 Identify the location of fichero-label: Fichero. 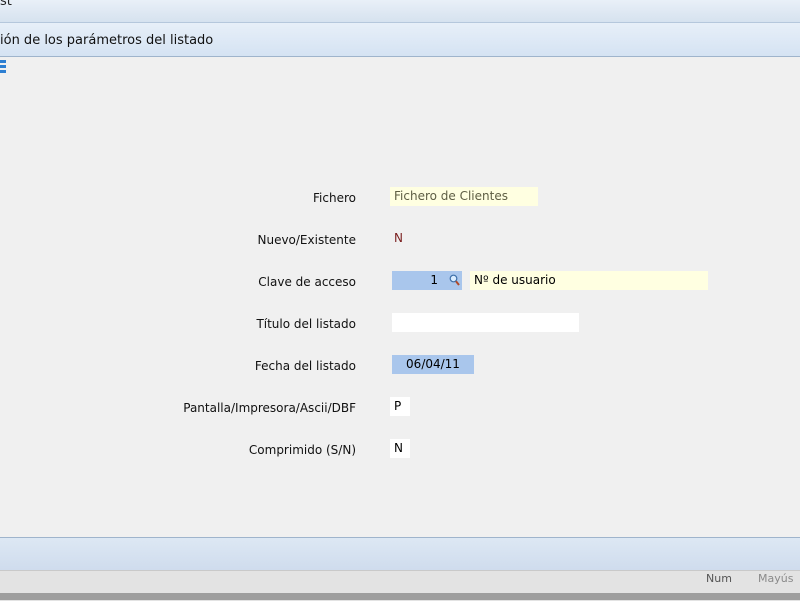
(334, 198).